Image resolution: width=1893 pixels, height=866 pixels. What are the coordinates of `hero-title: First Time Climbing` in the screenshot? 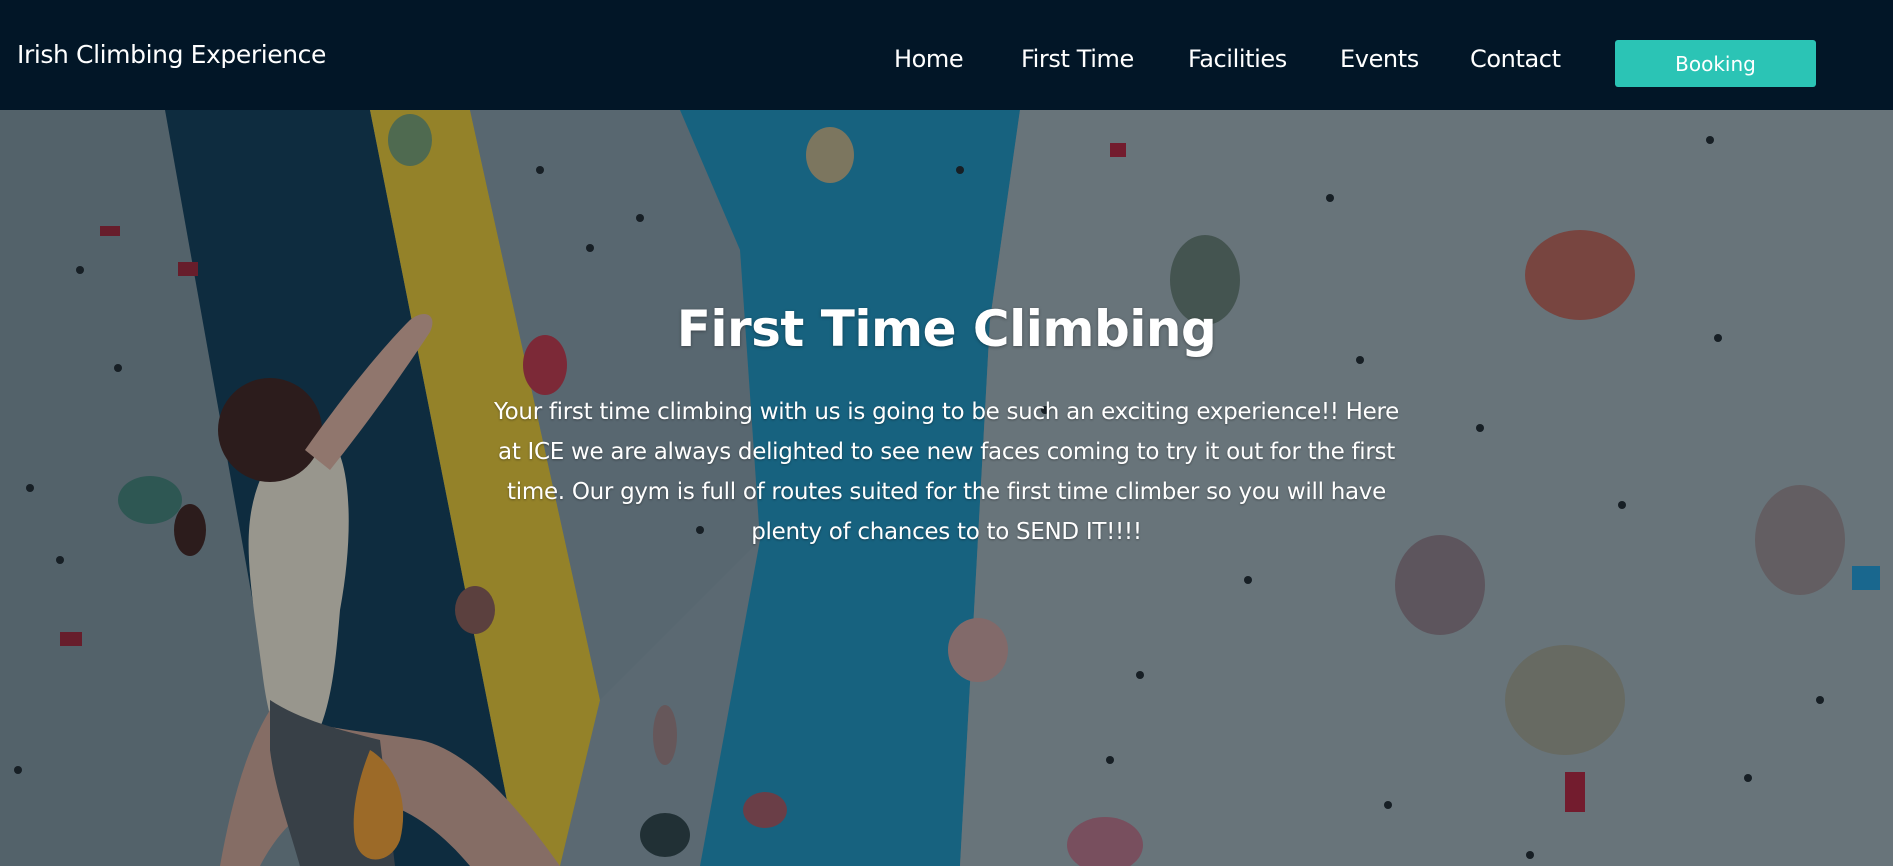 It's located at (946, 329).